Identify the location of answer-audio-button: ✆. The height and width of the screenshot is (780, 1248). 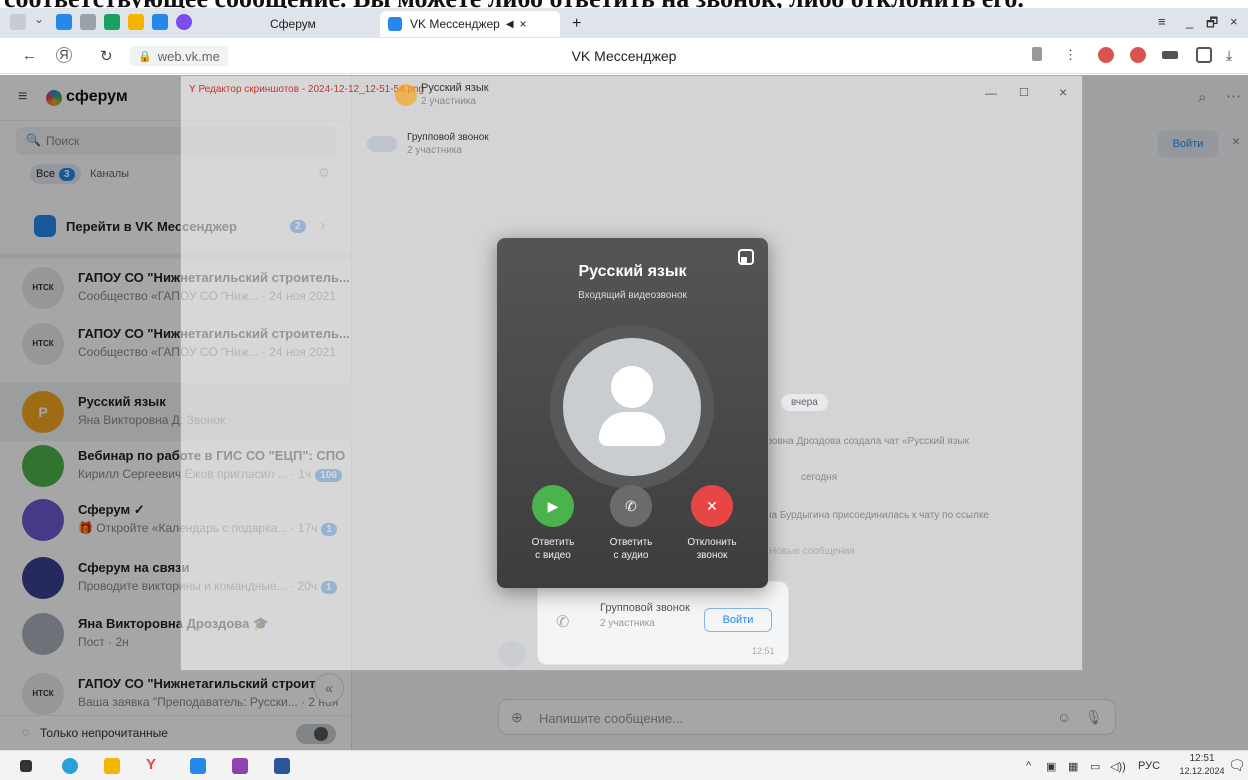
(631, 506).